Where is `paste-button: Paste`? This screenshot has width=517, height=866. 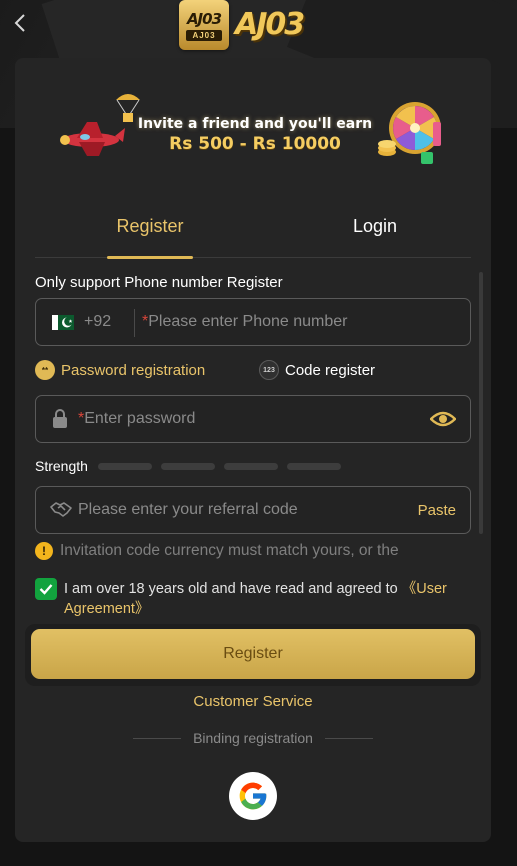
paste-button: Paste is located at coordinates (437, 510).